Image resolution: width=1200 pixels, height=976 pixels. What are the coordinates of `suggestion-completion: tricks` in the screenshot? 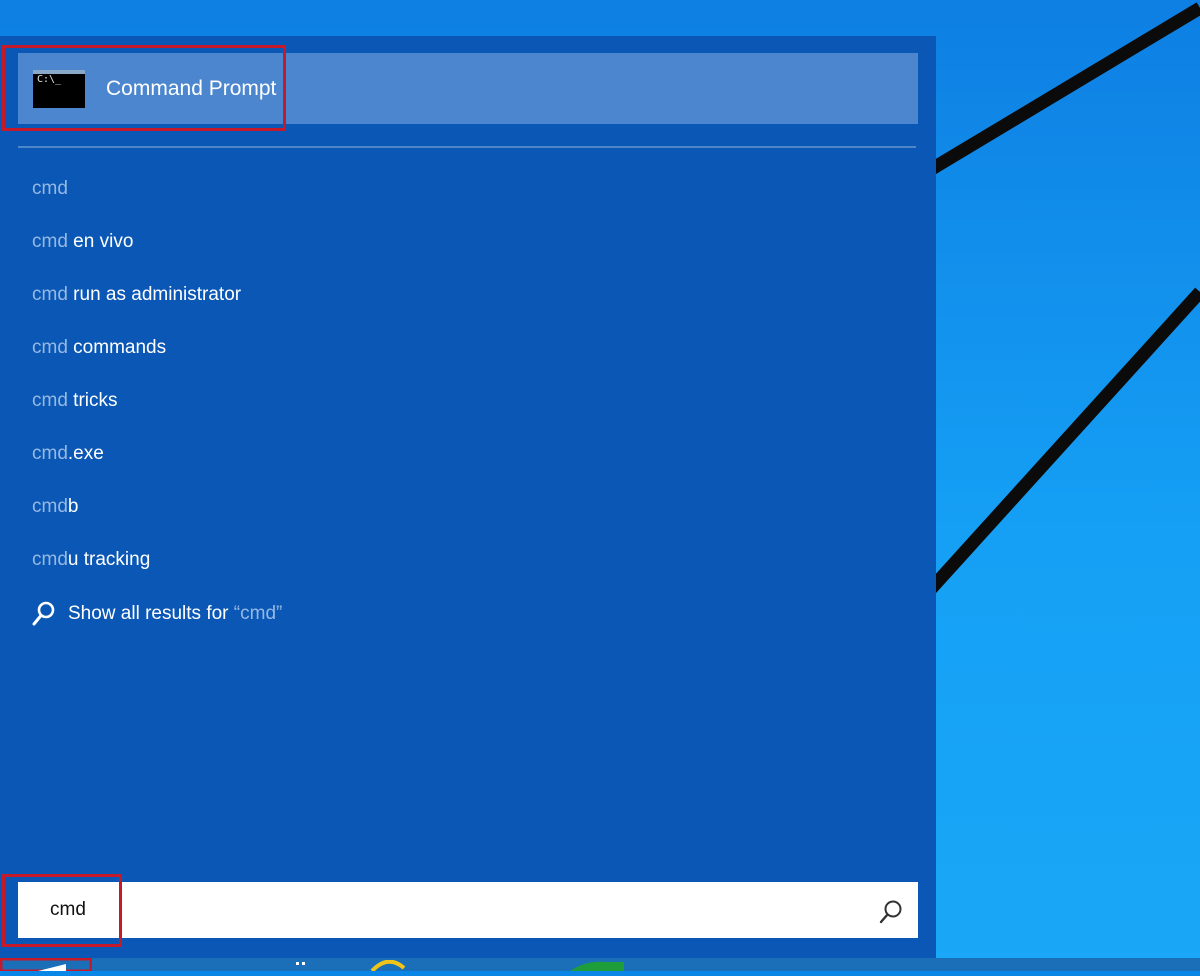 It's located at (92, 400).